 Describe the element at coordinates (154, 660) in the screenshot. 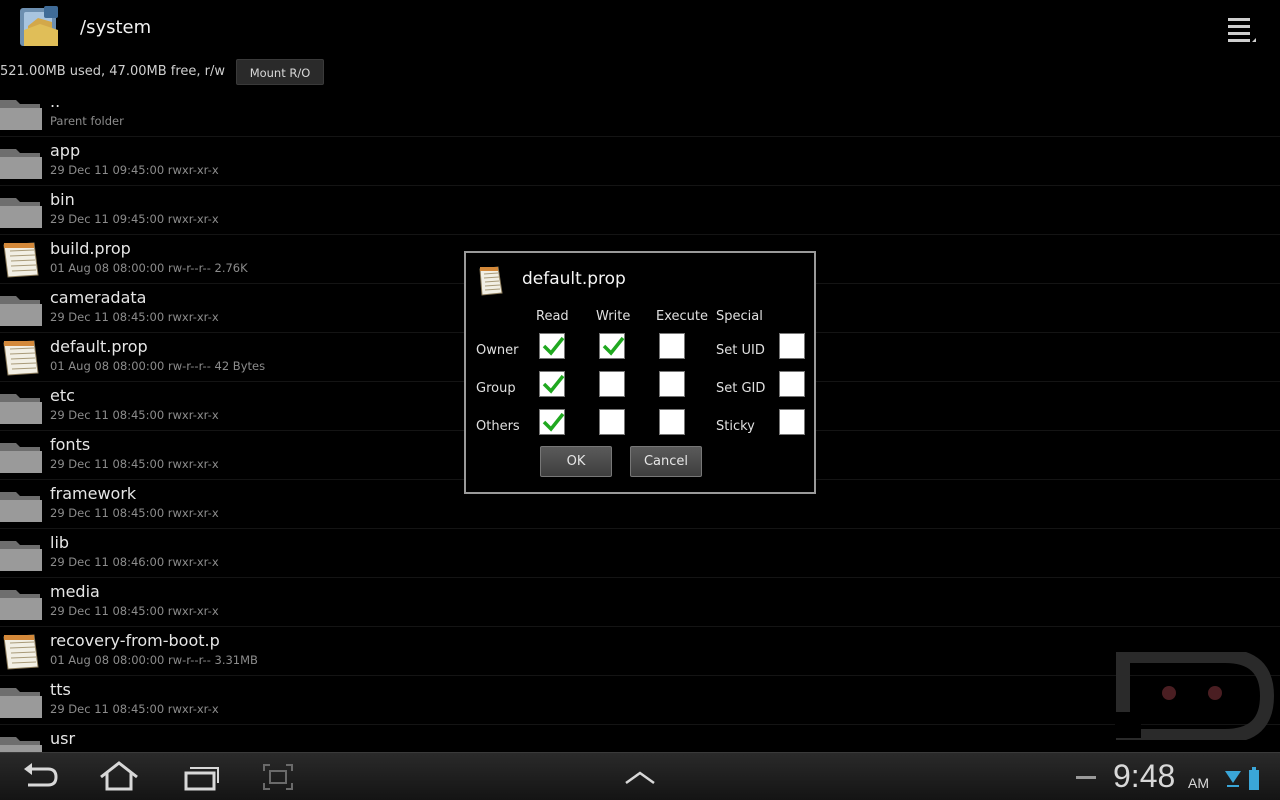

I see `file-meta: 01 Aug 08 08:00:00 rw-r--r-- 3.31MB` at that location.